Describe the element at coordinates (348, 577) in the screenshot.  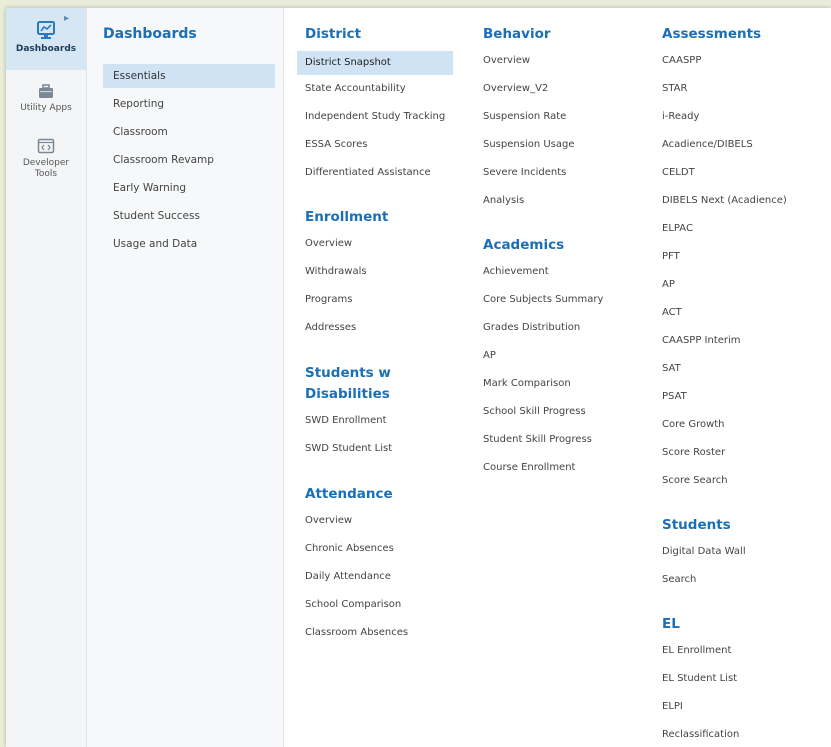
I see `link-daily-attendance: Daily Attendance` at that location.